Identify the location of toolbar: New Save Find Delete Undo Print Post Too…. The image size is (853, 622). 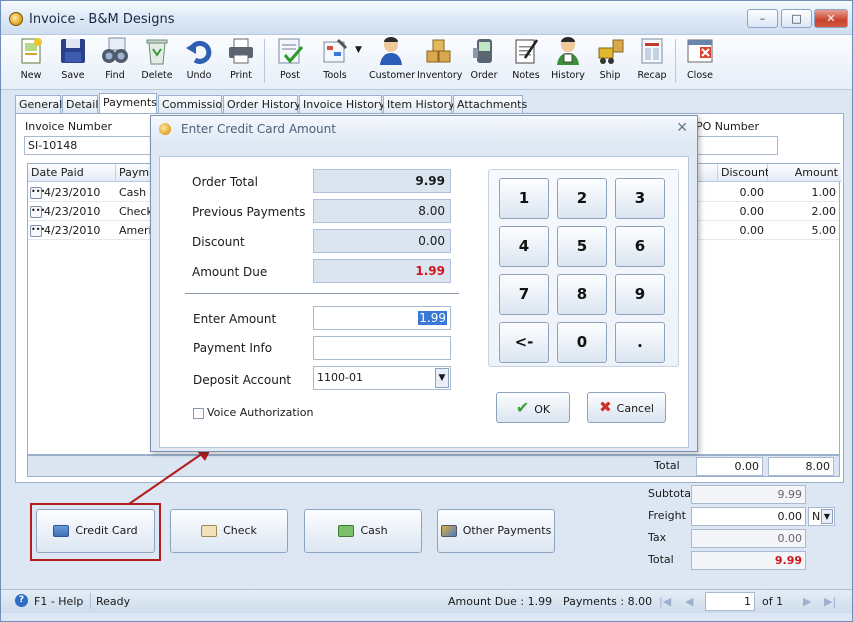
(426, 62).